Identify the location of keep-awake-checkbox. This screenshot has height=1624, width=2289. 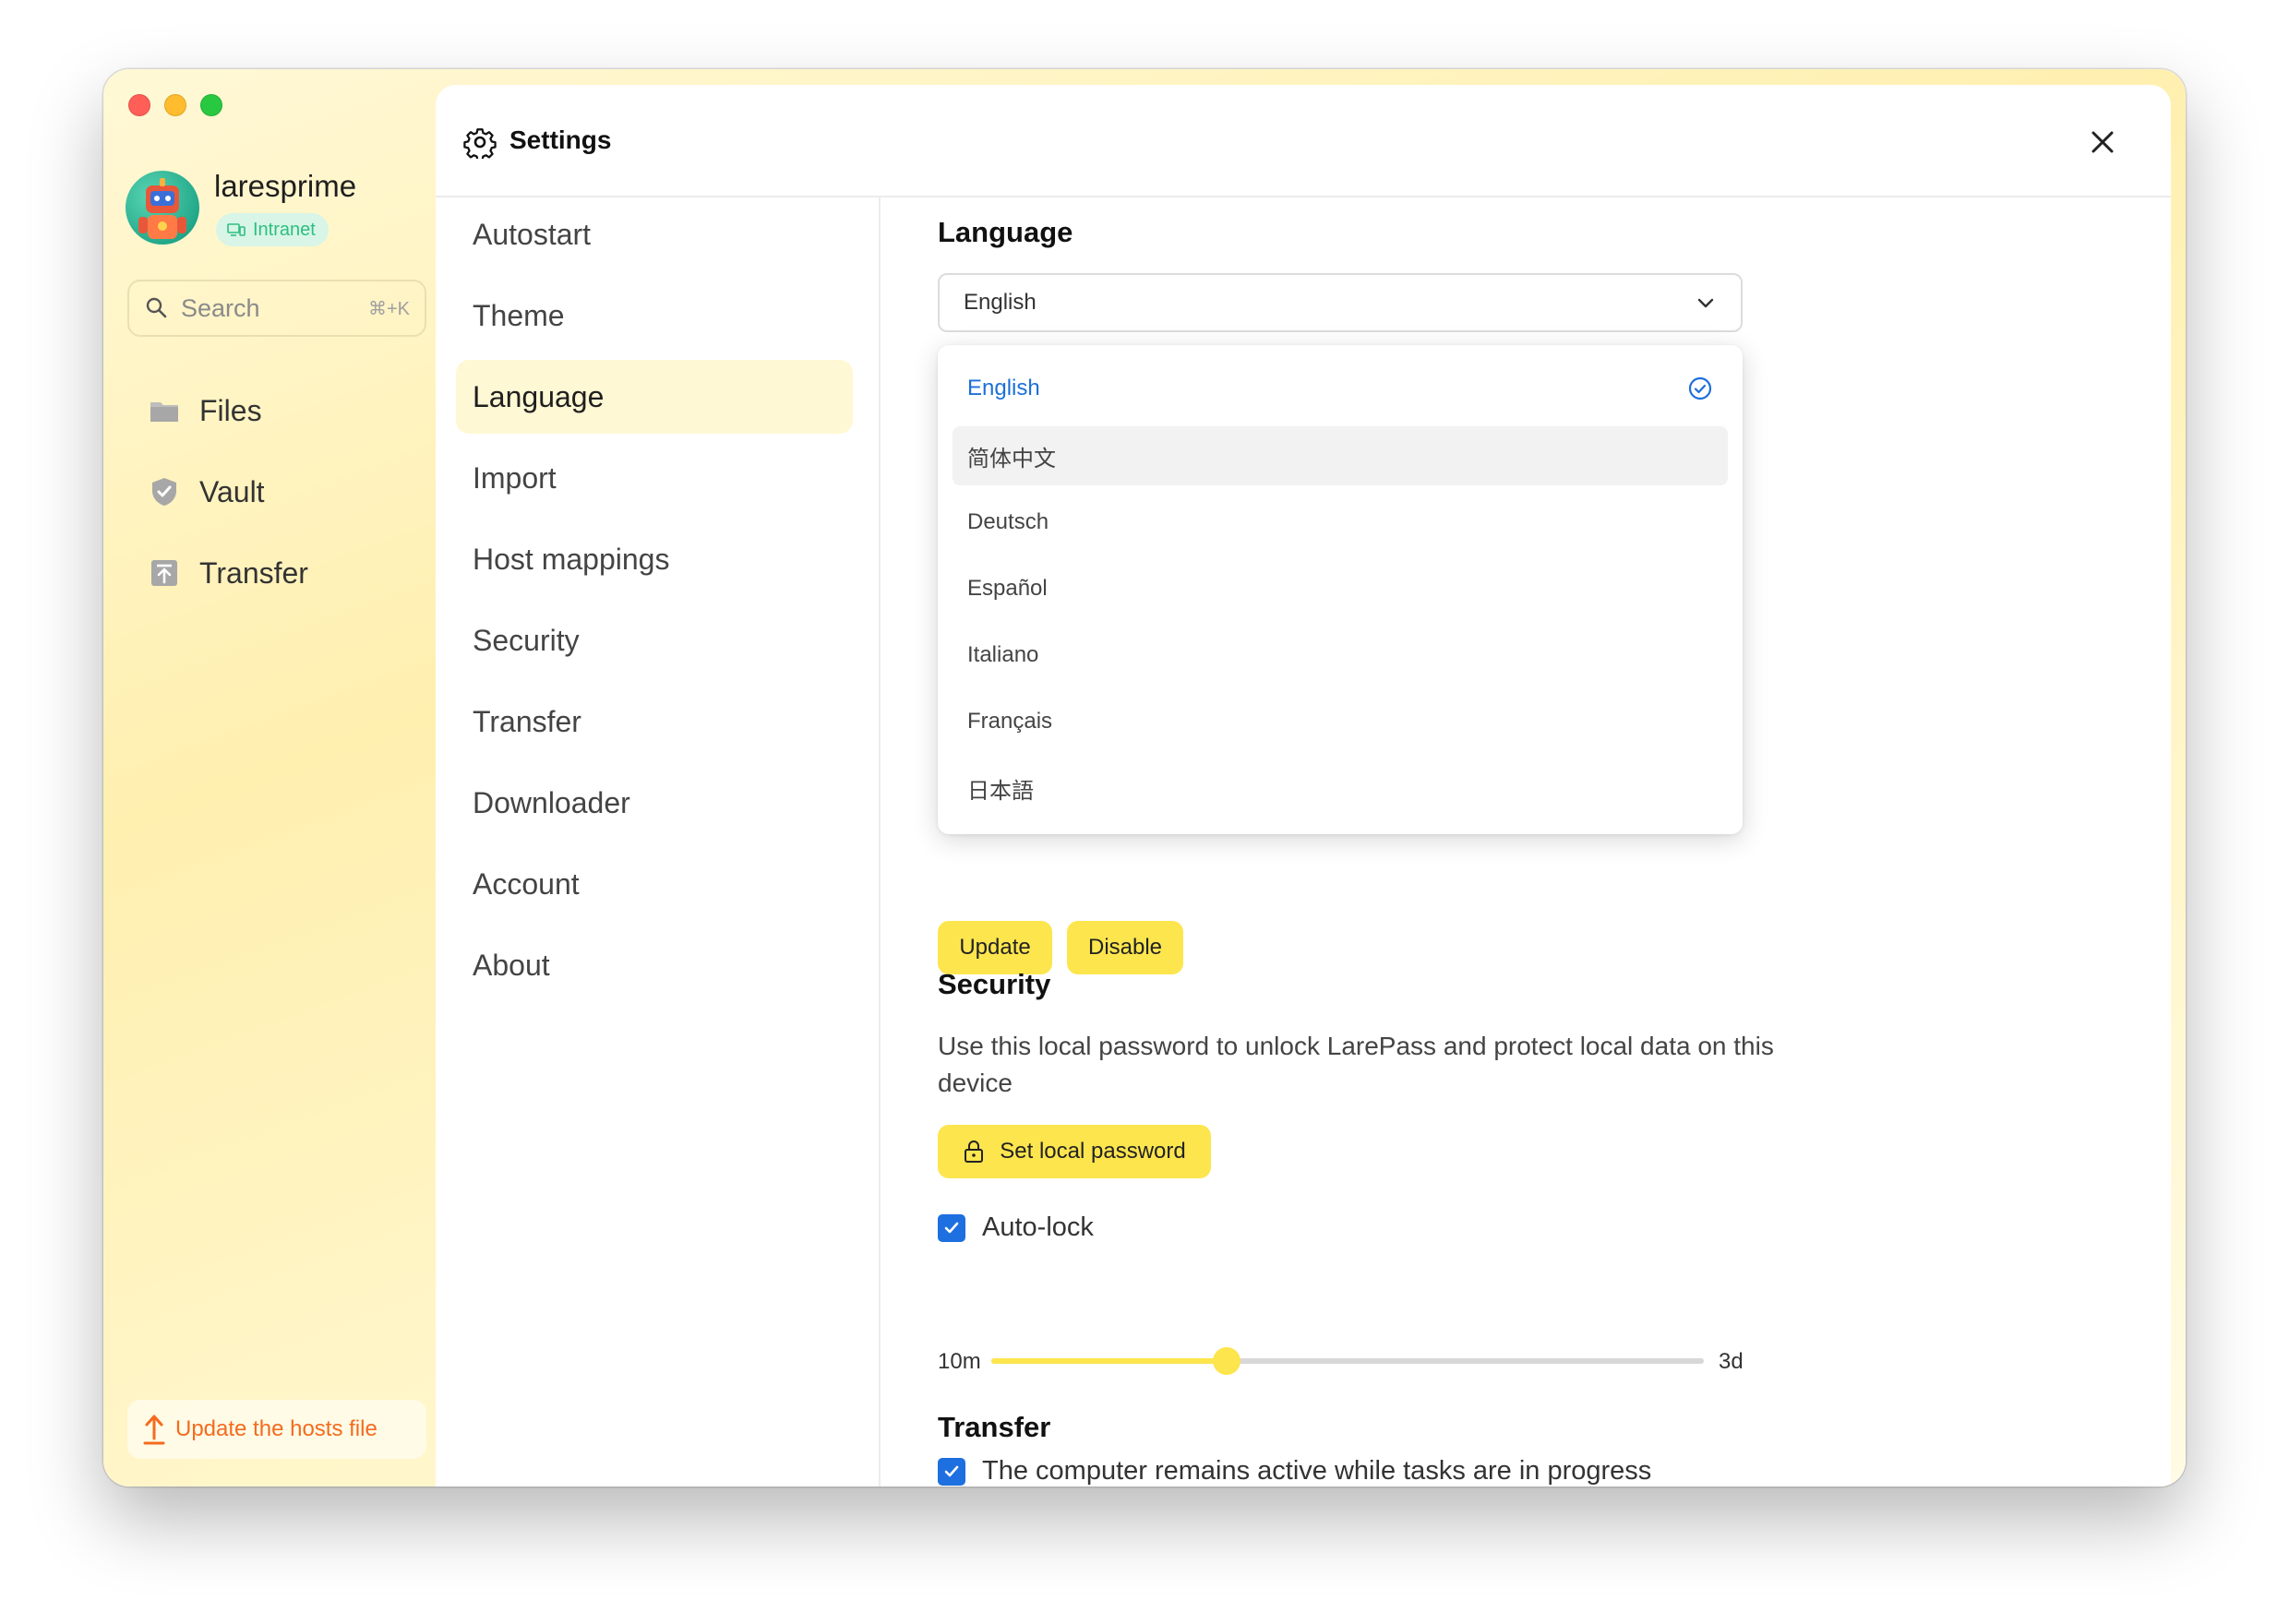
(951, 1471).